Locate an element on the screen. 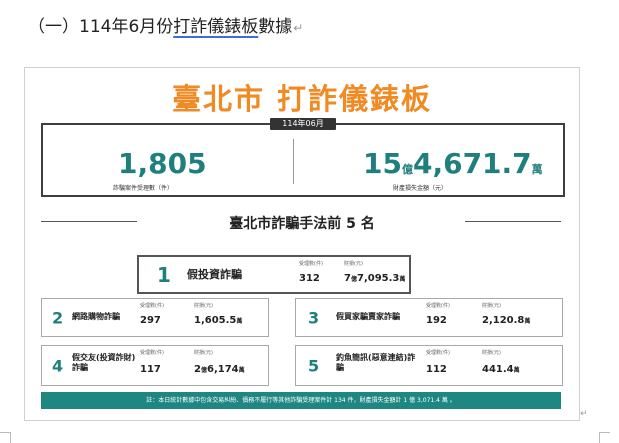  period-badge: 114年06月 is located at coordinates (303, 124).